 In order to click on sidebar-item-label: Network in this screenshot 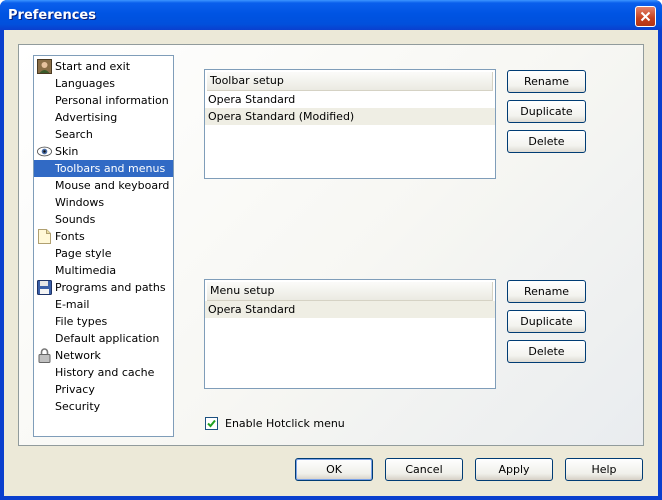, I will do `click(78, 355)`.